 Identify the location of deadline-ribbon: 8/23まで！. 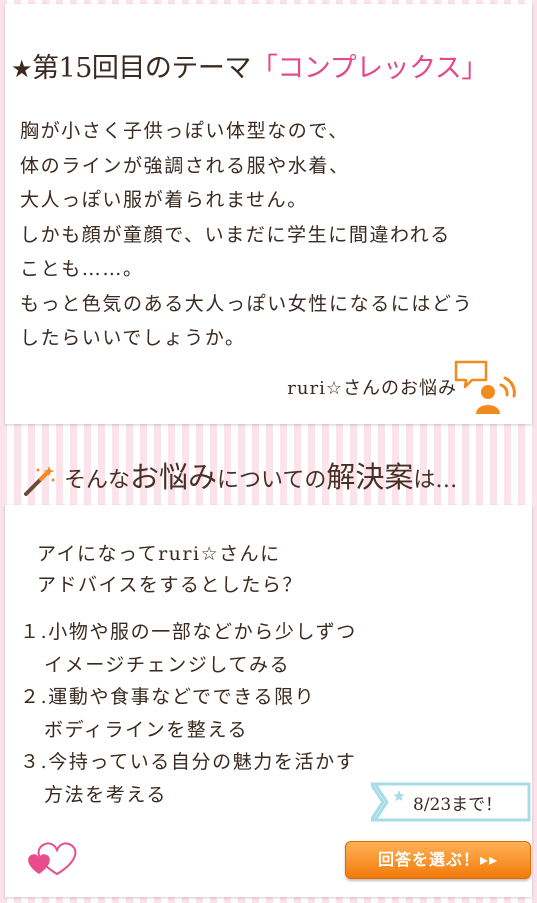
(452, 802).